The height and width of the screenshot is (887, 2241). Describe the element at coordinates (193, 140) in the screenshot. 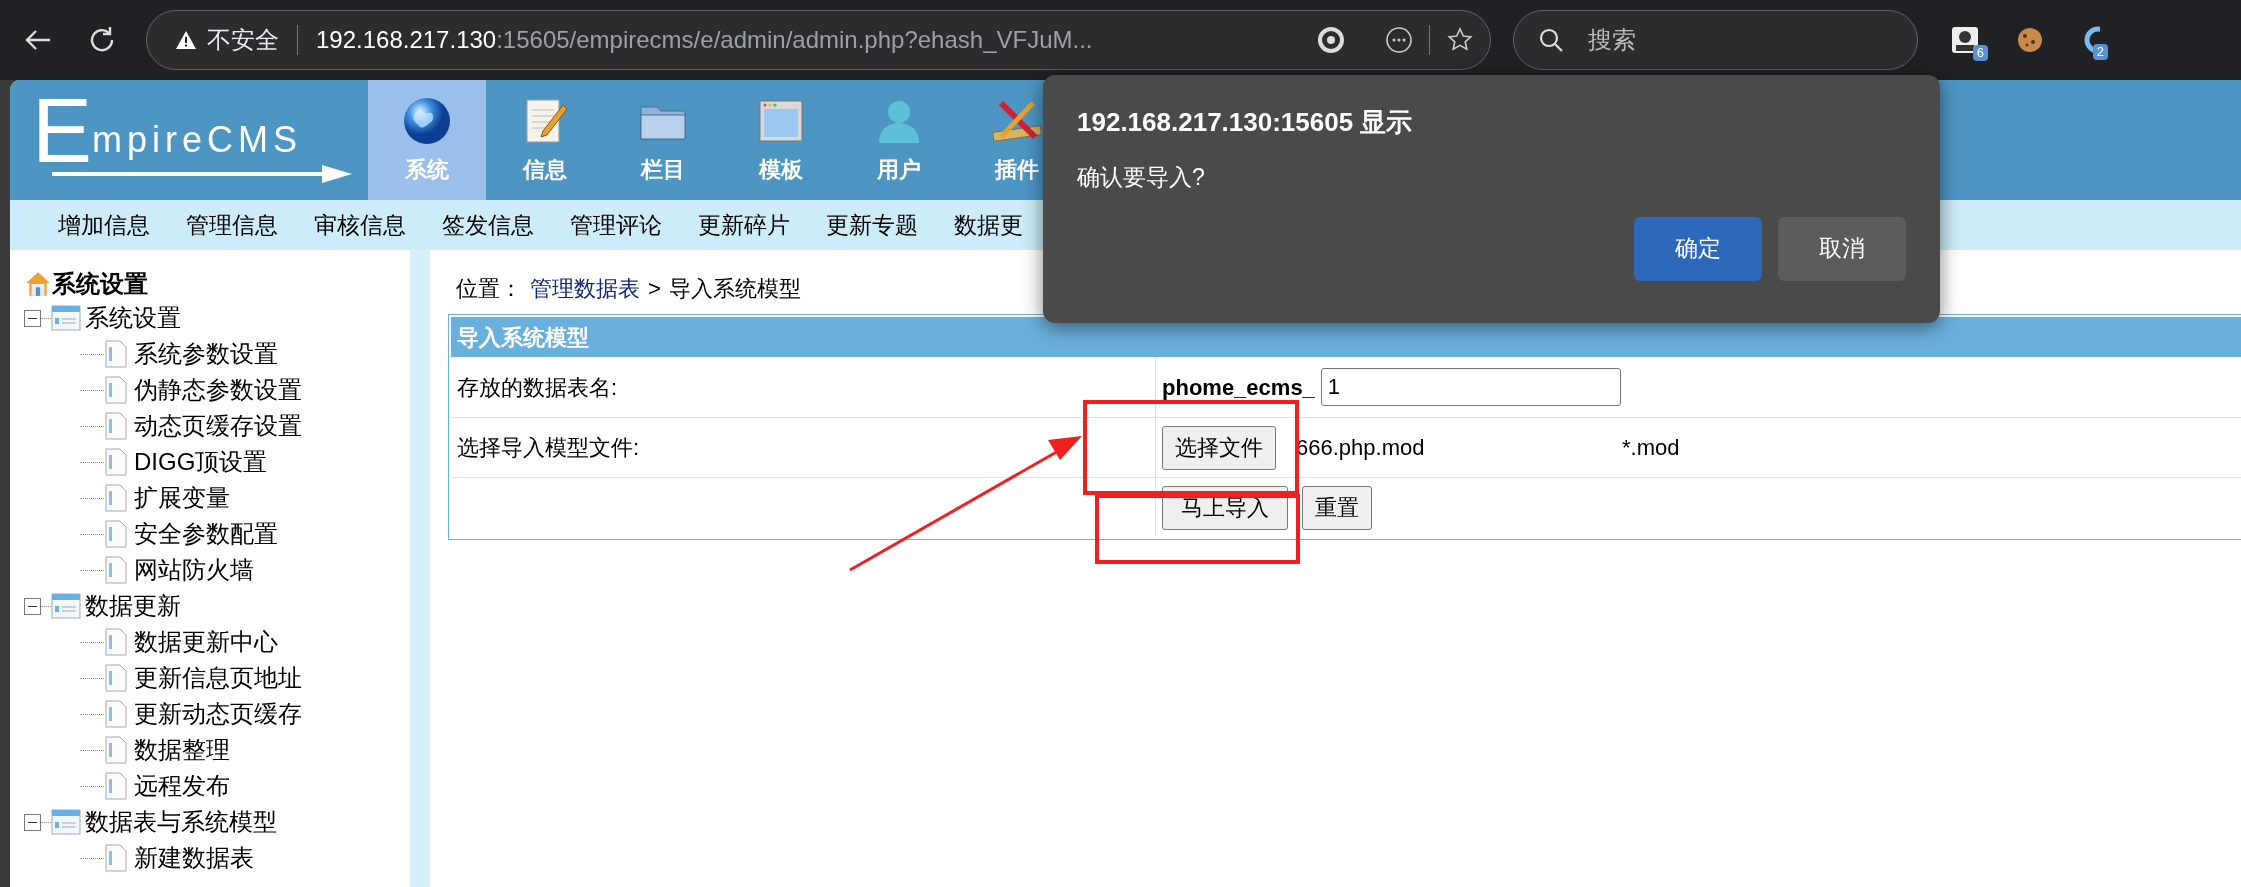

I see `logo: EmpireCMS` at that location.